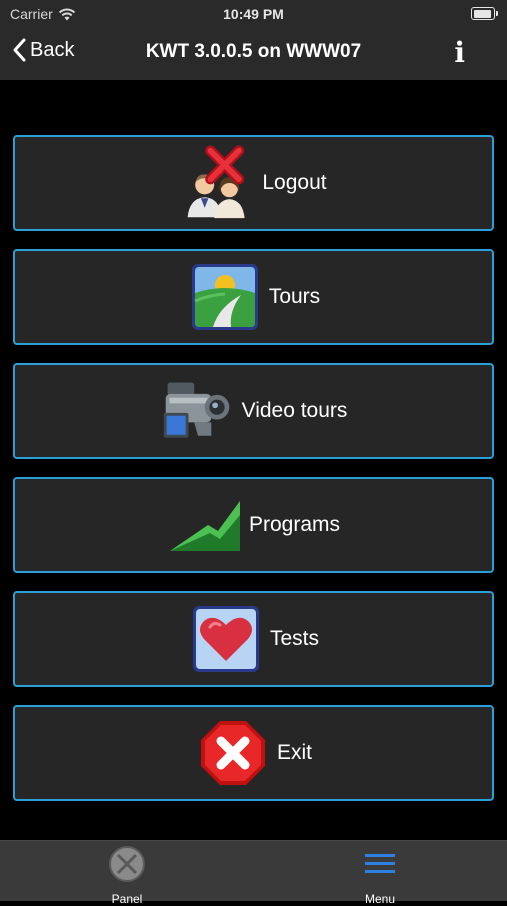  I want to click on tab-menu: Menu, so click(380, 875).